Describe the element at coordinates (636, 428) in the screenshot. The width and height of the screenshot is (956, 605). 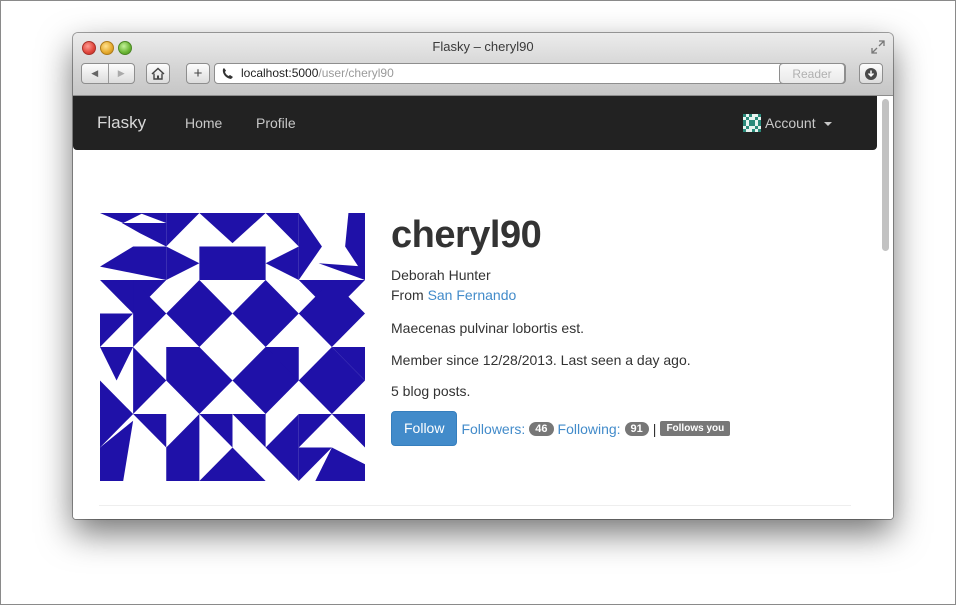
I see `following-count-badge: 91` at that location.